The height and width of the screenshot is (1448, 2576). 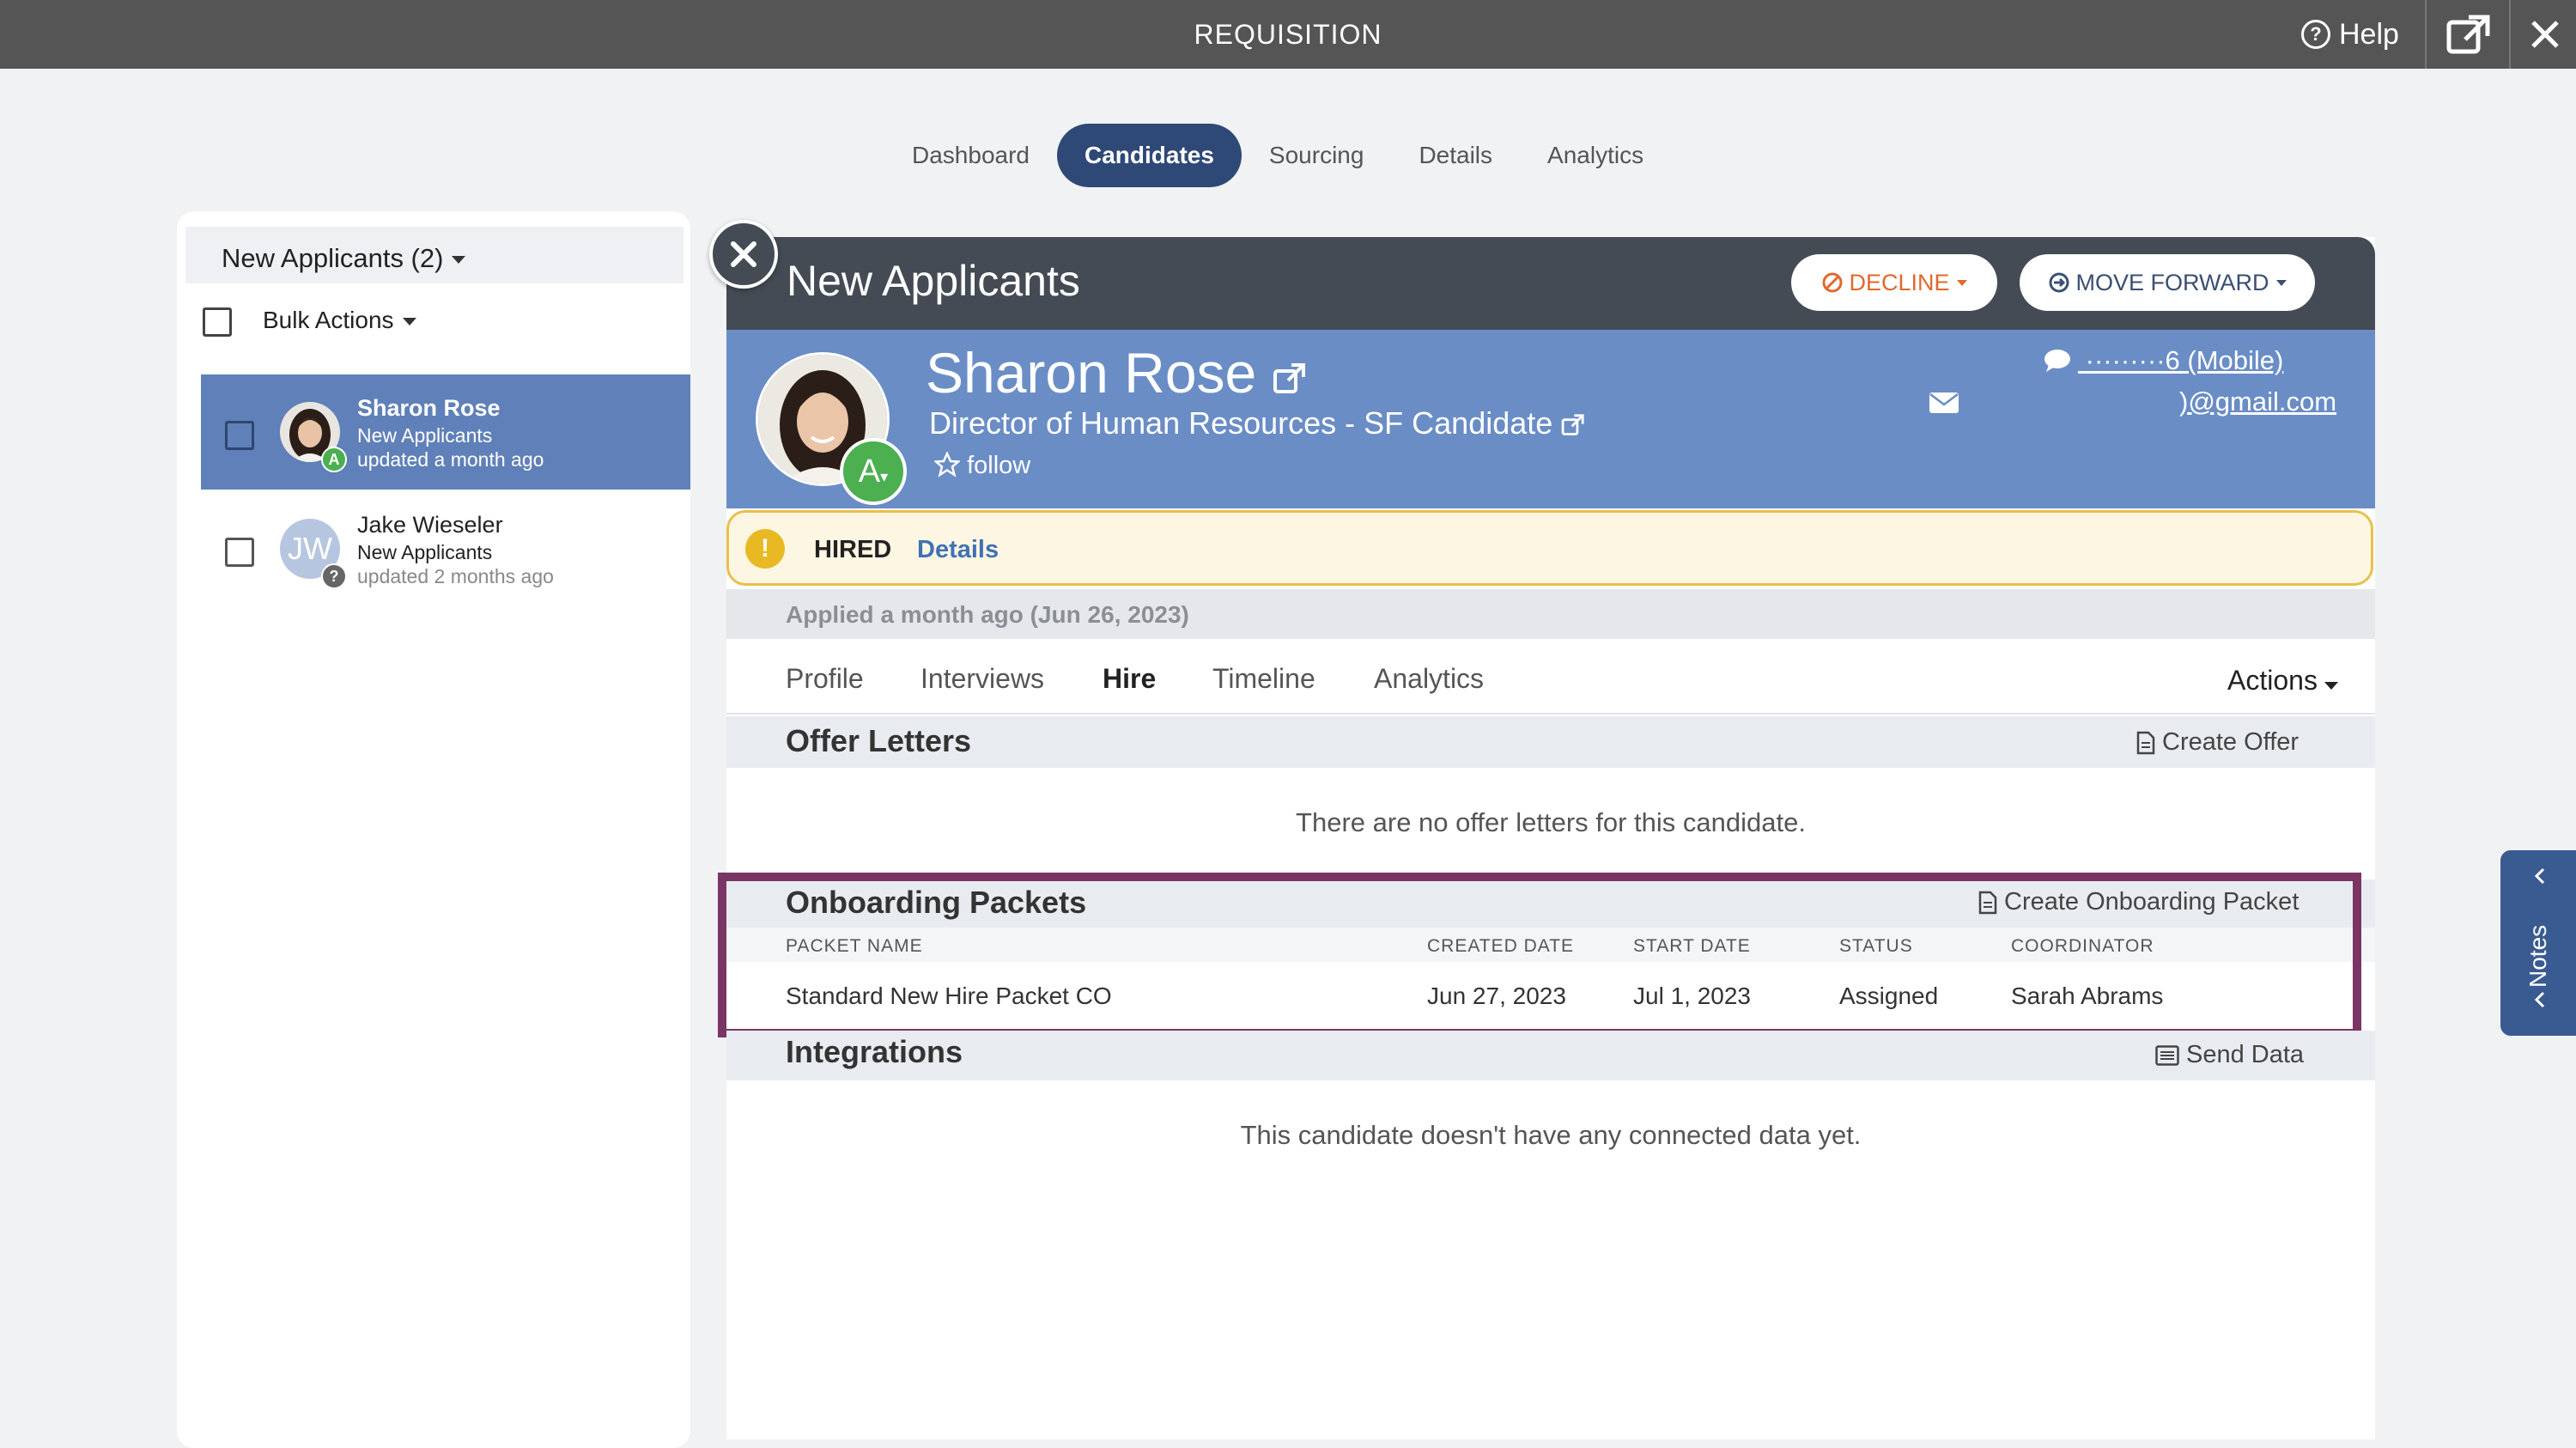 What do you see at coordinates (1429, 679) in the screenshot?
I see `subtab-analytics: Analytics` at bounding box center [1429, 679].